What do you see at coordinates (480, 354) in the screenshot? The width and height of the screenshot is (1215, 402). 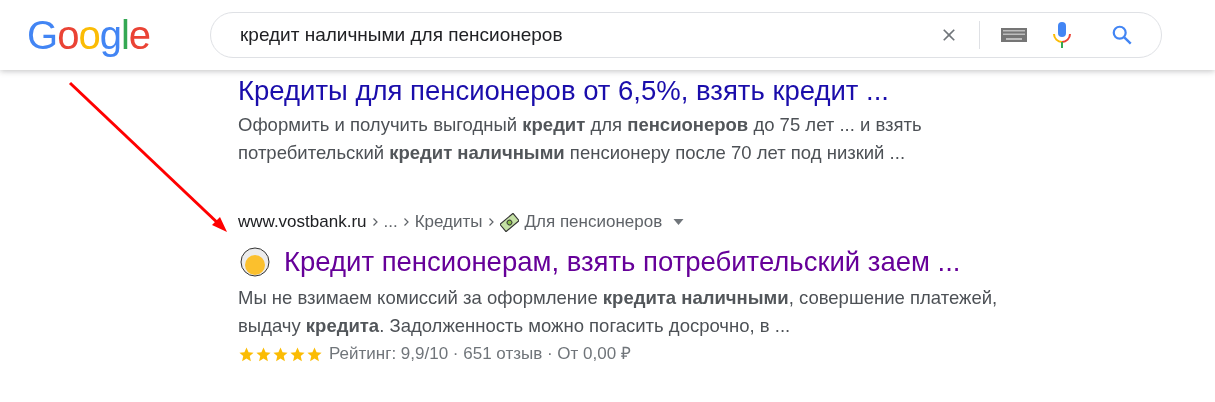 I see `rating-text: Рейтинг: 9,9/10 · 651 отзыв · От 0,00 ₽` at bounding box center [480, 354].